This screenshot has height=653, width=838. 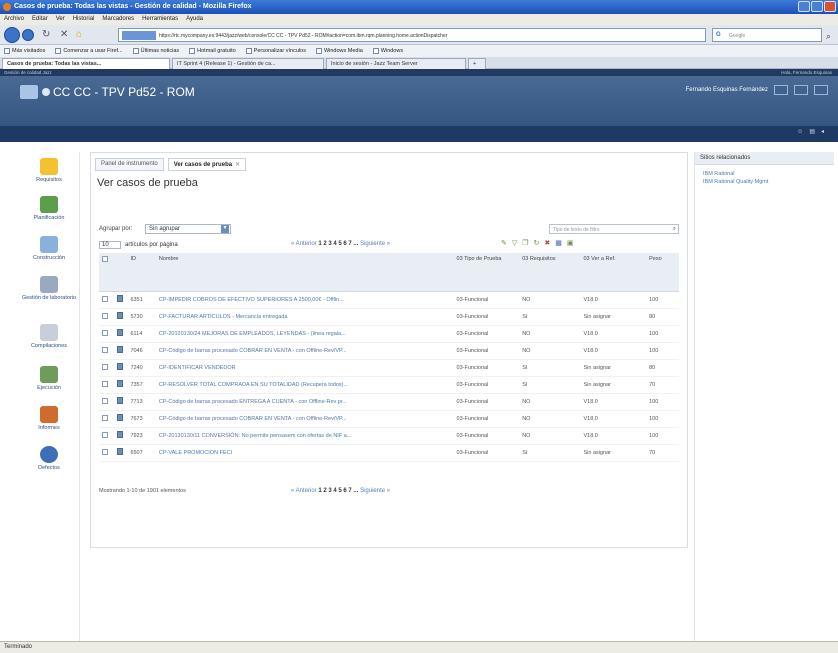 I want to click on copy-icon: ❐, so click(x=525, y=243).